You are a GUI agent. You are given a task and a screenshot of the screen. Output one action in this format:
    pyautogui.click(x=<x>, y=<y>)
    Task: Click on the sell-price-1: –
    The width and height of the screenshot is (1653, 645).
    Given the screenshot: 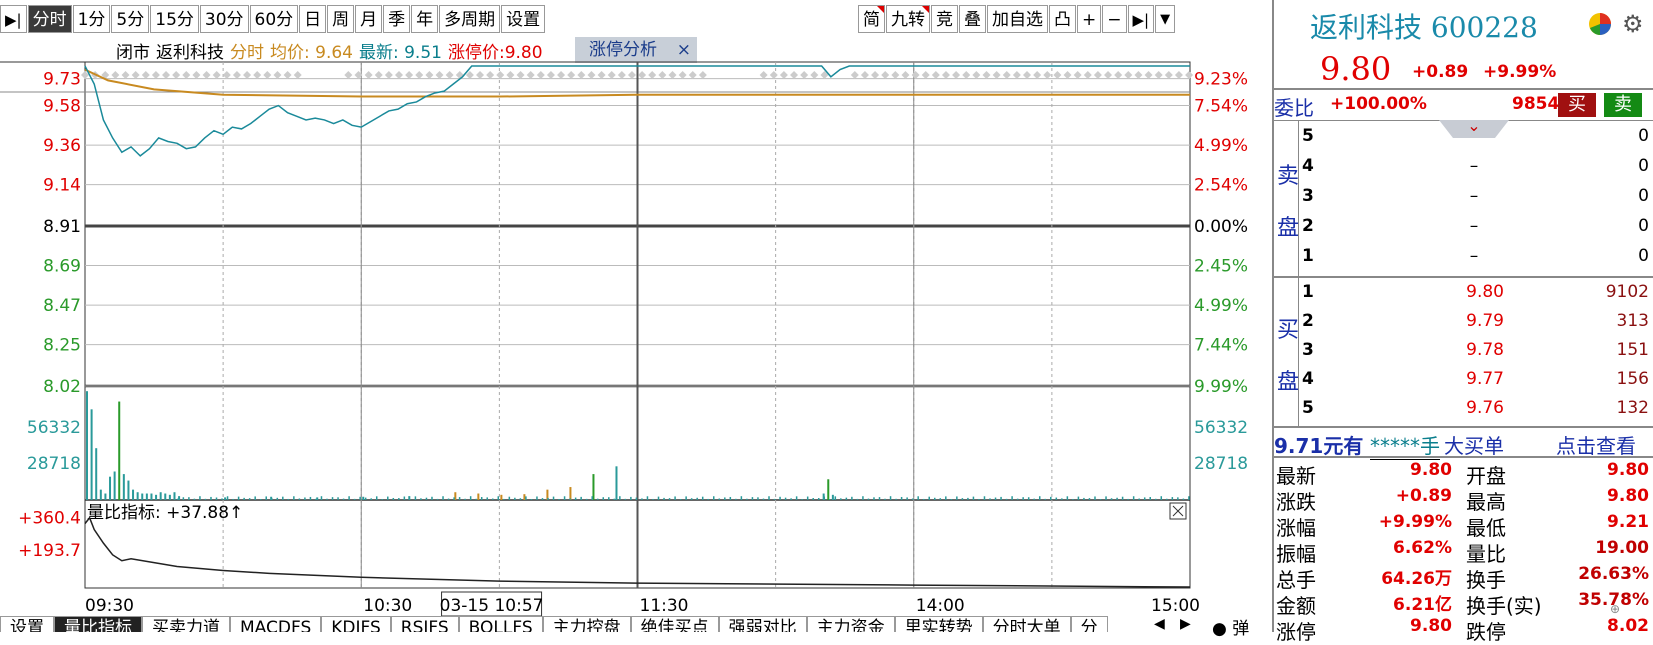 What is the action you would take?
    pyautogui.click(x=1474, y=256)
    